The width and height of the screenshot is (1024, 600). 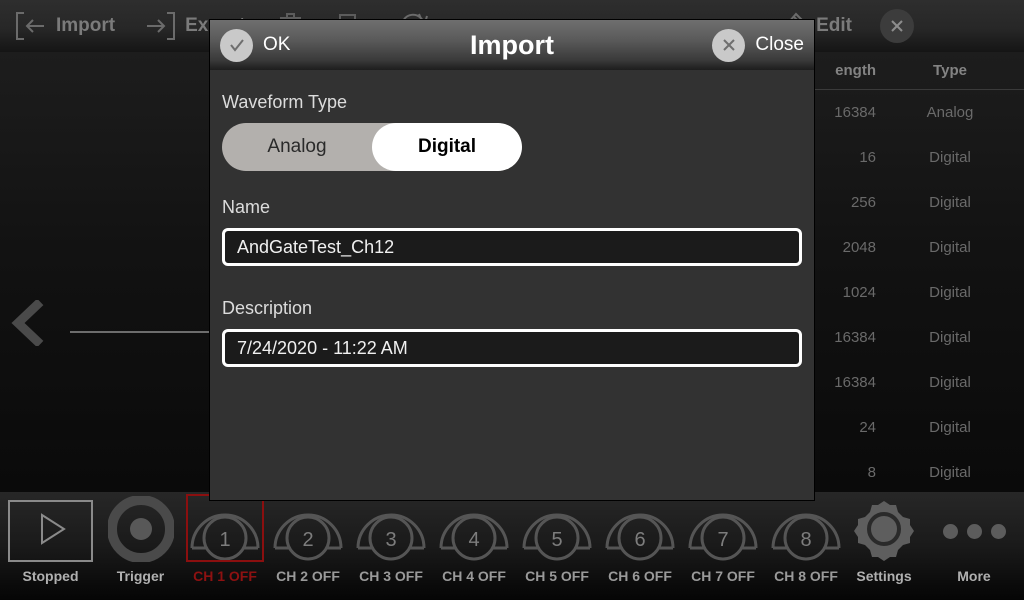 I want to click on channel-button-6: 6, so click(x=640, y=531).